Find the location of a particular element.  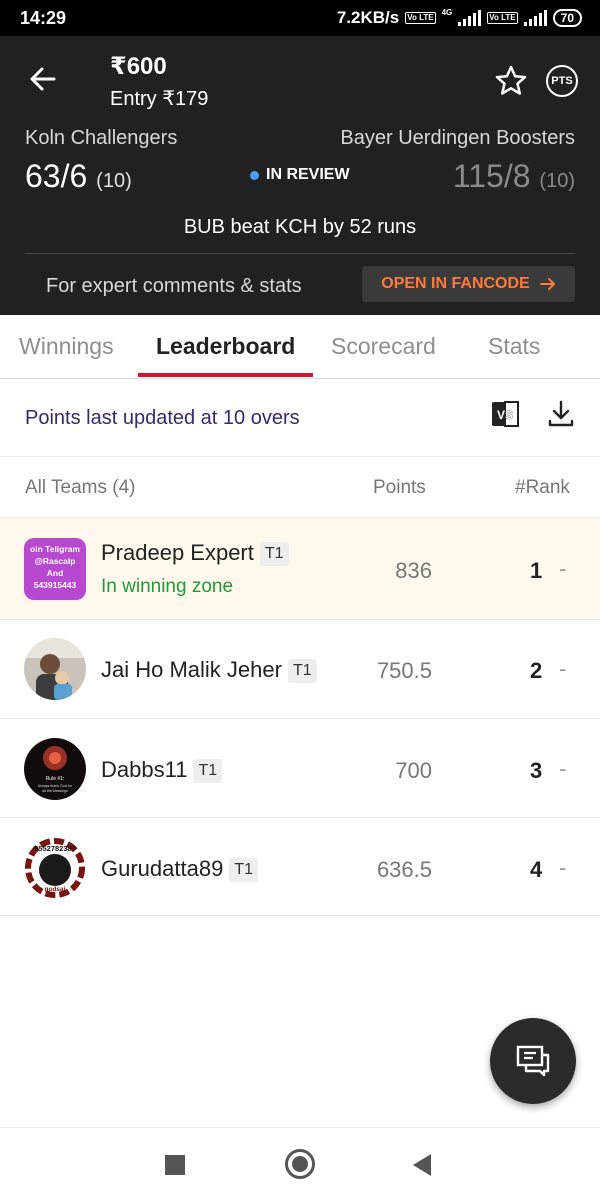

player-name-label: Jai Ho Malik Jeher is located at coordinates (191, 669).